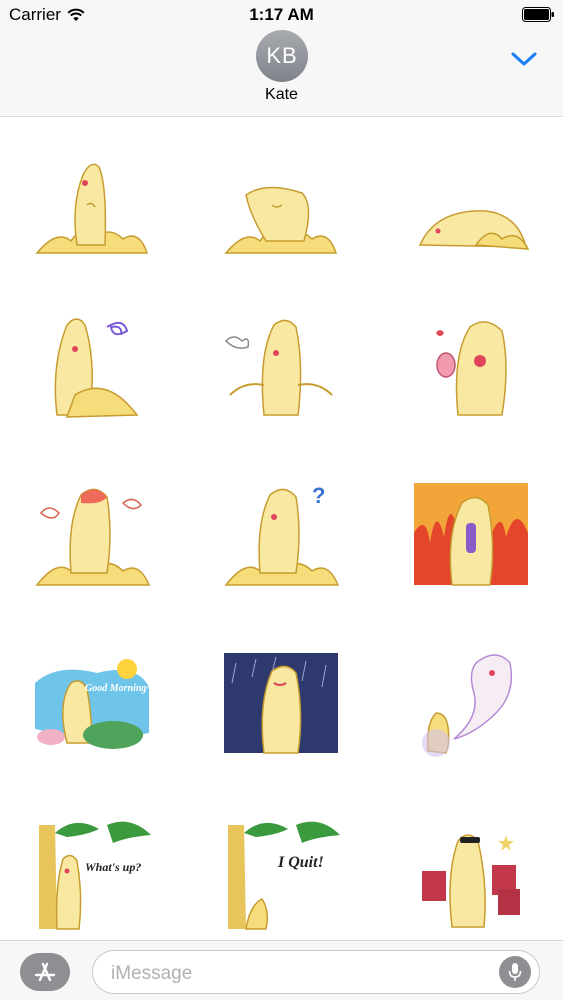  What do you see at coordinates (152, 973) in the screenshot?
I see `message-placeholder: iMessage` at bounding box center [152, 973].